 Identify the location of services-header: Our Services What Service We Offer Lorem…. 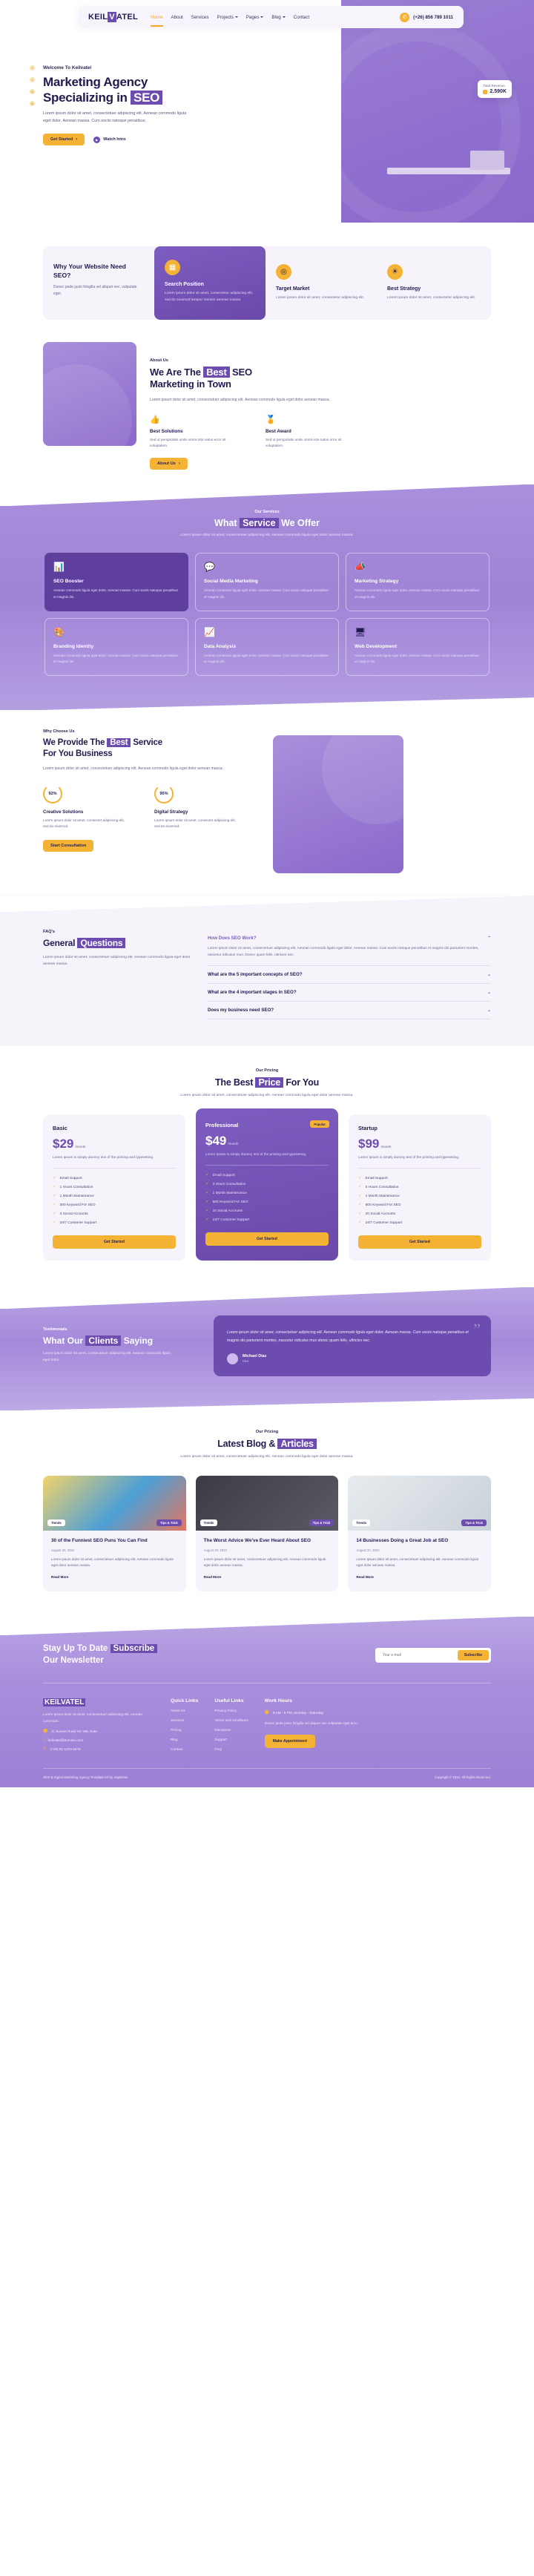
(267, 524).